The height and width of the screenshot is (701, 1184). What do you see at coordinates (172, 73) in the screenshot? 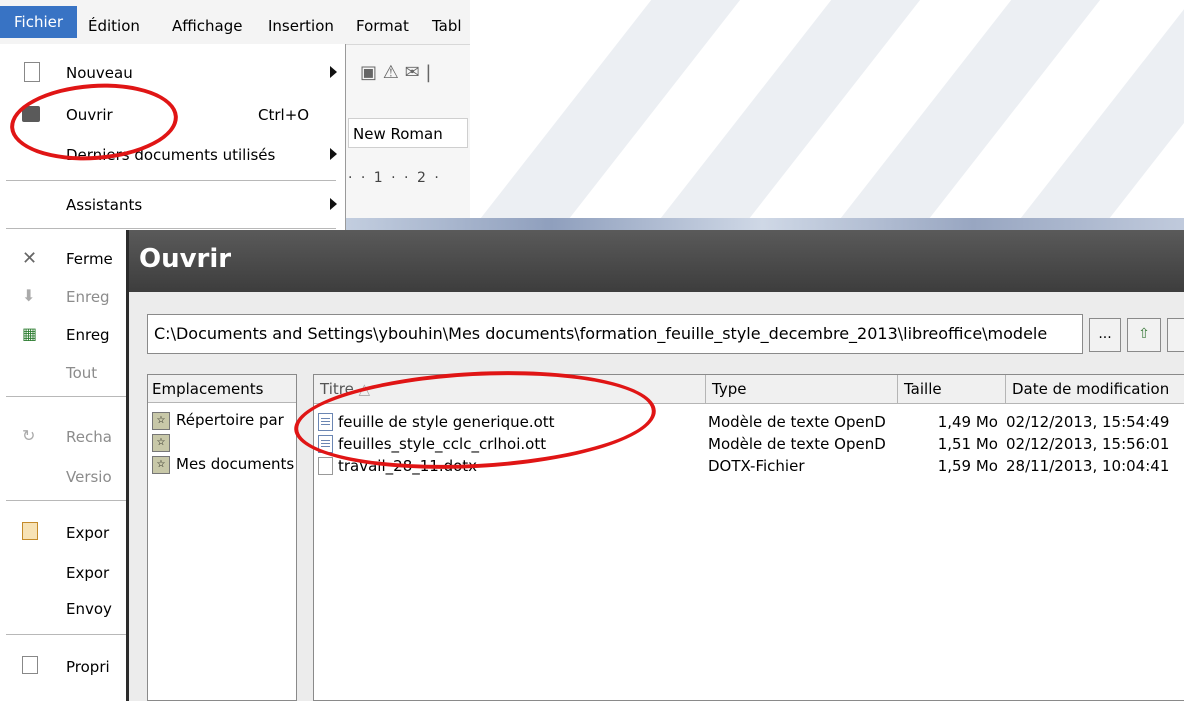
I see `menu-item-nouveau: Nouveau` at bounding box center [172, 73].